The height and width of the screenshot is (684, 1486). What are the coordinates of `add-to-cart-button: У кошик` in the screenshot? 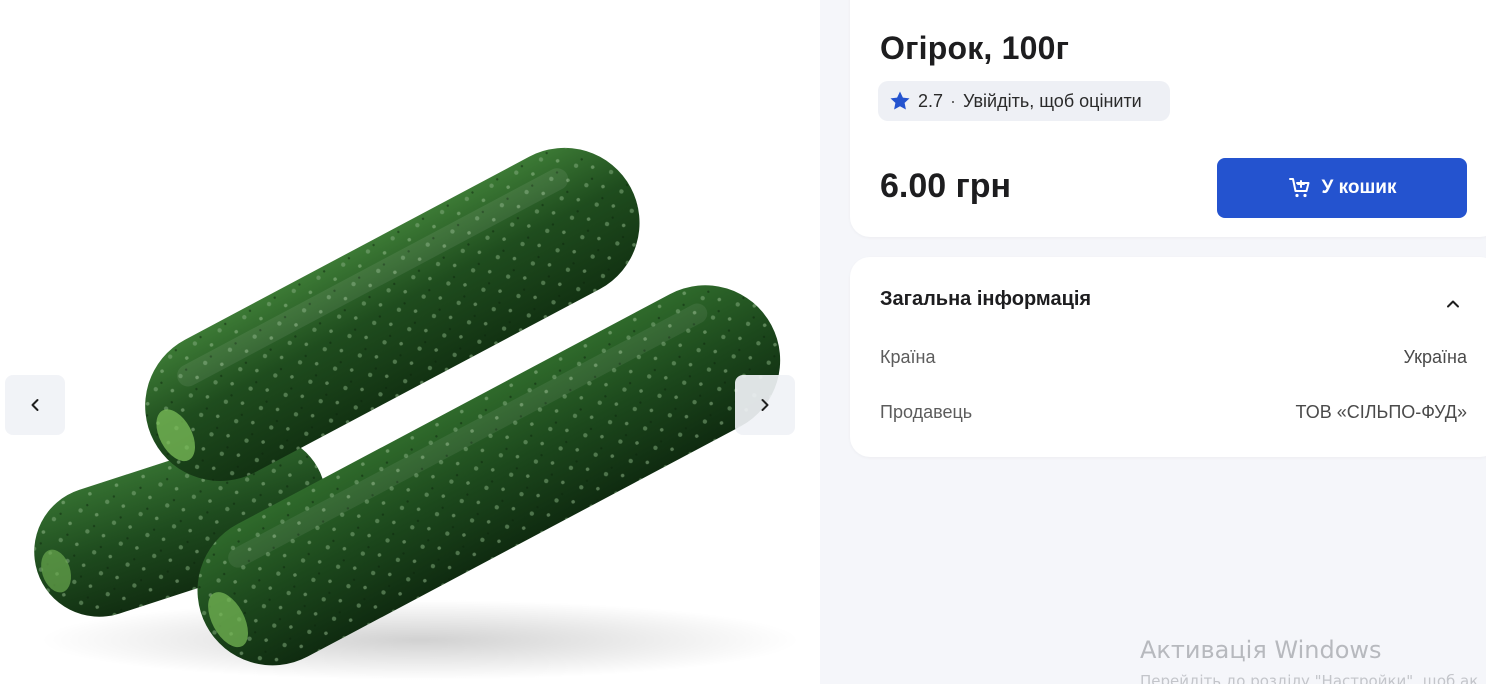 It's located at (1342, 188).